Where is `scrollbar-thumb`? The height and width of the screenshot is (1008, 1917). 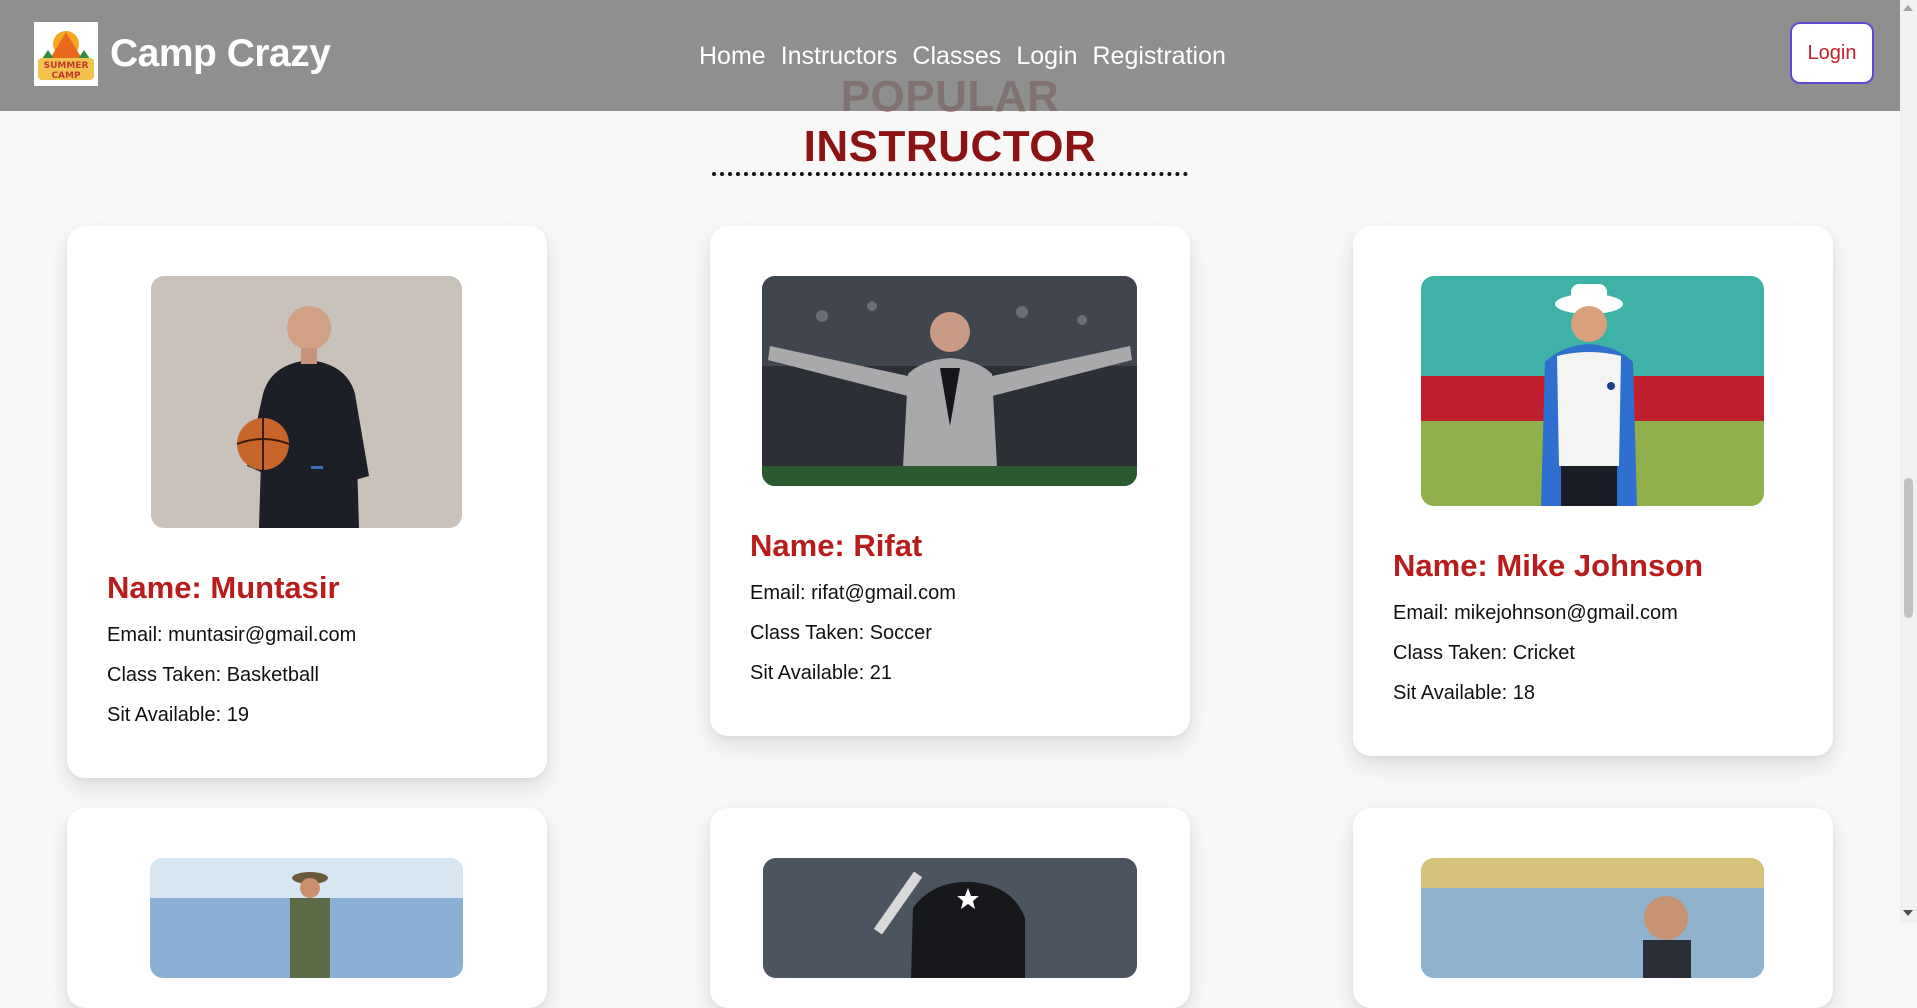 scrollbar-thumb is located at coordinates (1908, 548).